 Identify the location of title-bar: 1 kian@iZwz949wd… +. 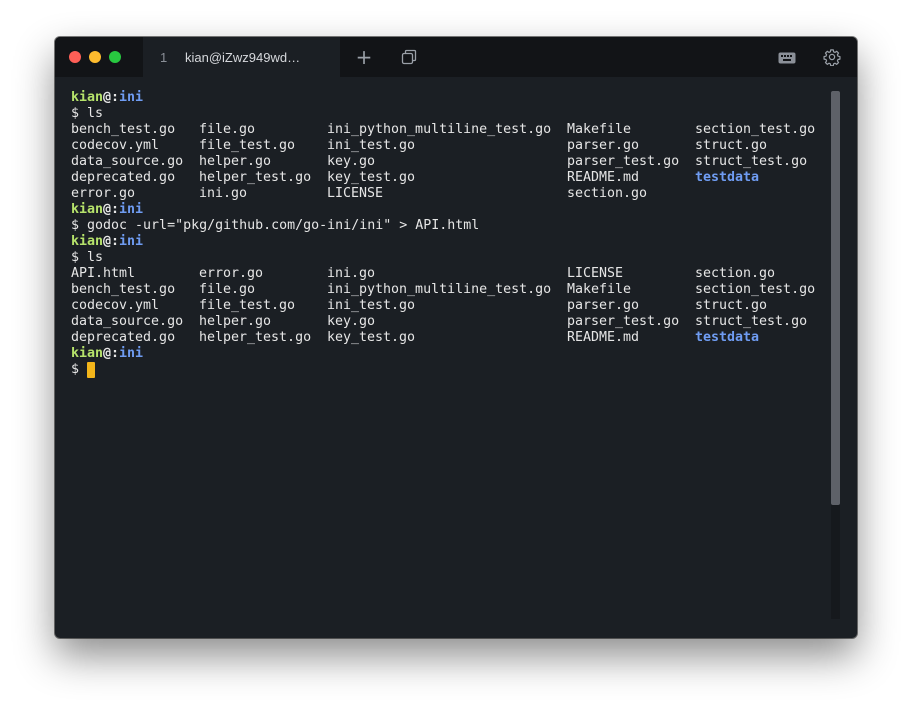
(456, 57).